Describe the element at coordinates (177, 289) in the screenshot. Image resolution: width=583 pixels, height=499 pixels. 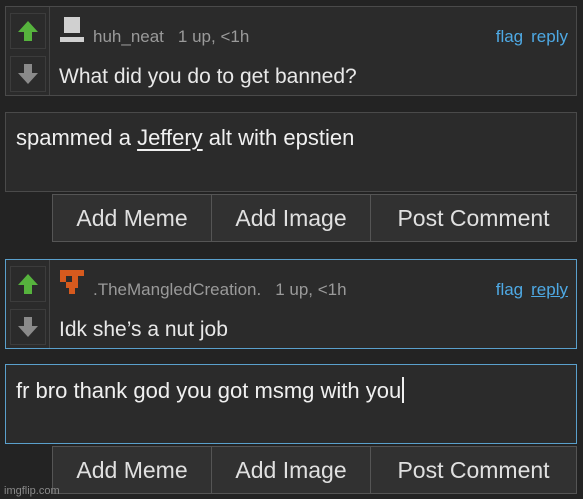
I see `username-link: .TheMangledCreation.` at that location.